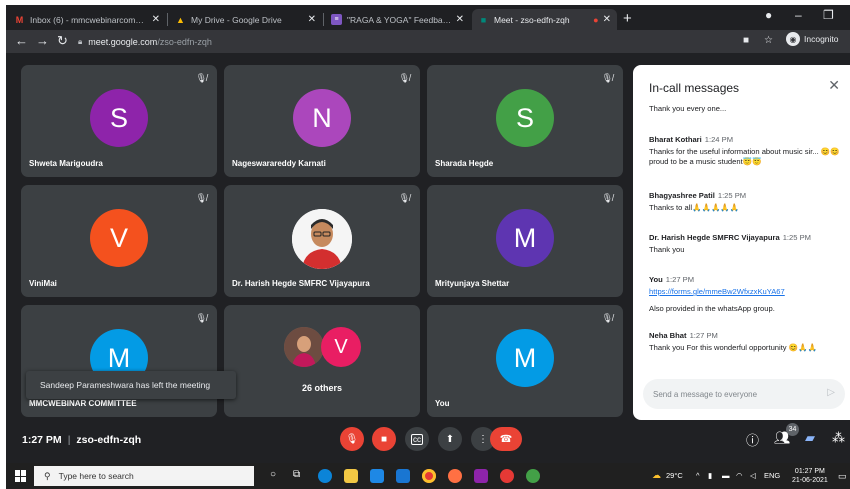  Describe the element at coordinates (42, 40) in the screenshot. I see `forward-icon: →` at that location.